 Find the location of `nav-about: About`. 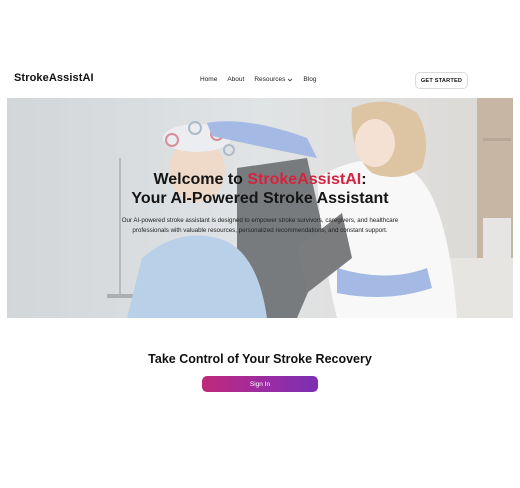

nav-about: About is located at coordinates (235, 79).